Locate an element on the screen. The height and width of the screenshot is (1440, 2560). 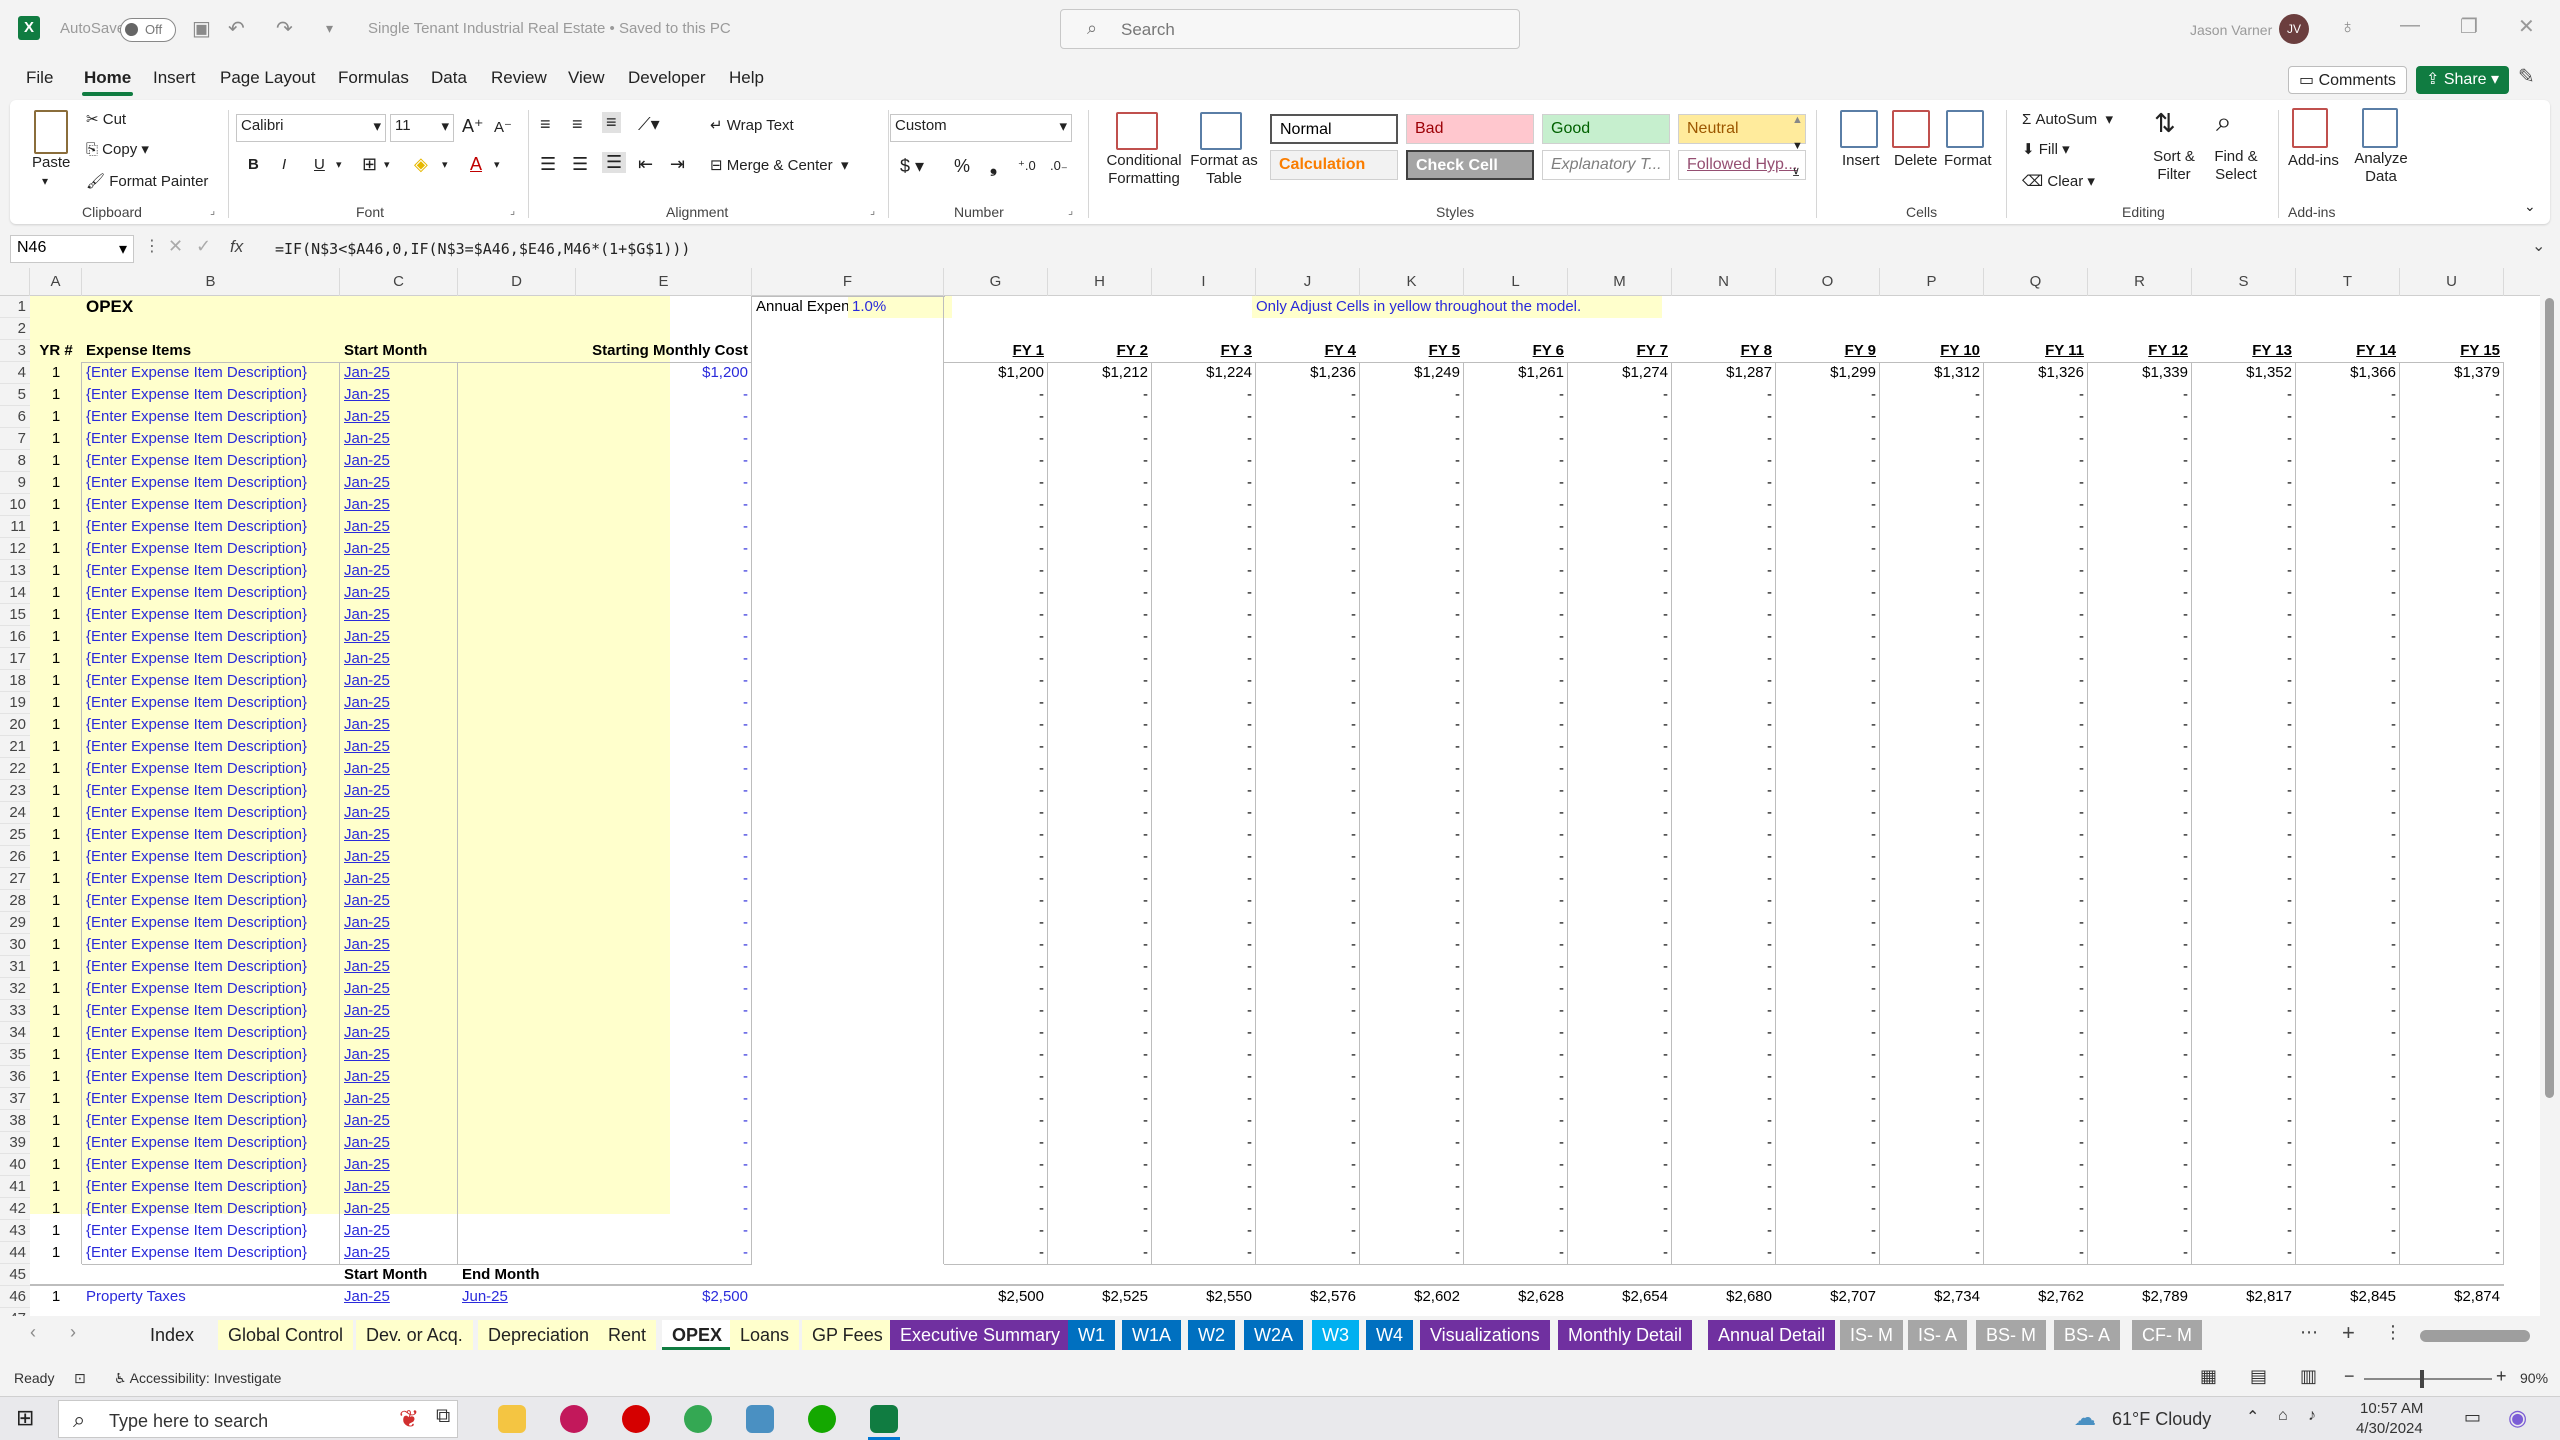
cell-style-option: Calculation is located at coordinates (1334, 165).